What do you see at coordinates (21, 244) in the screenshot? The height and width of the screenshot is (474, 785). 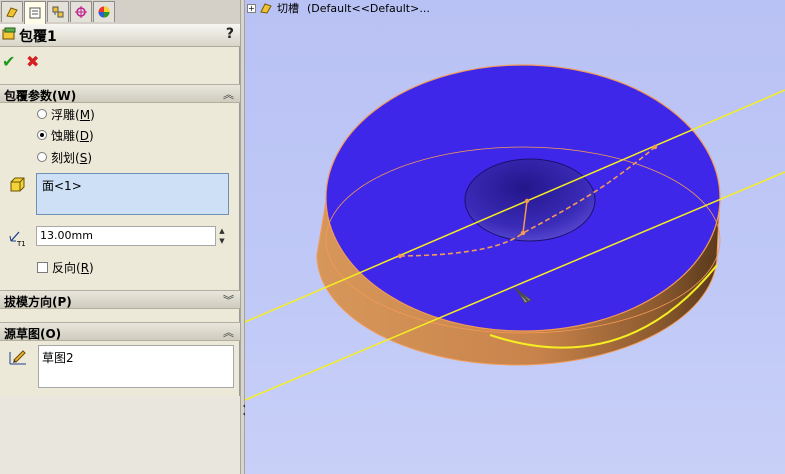 I see `svg-text: T1` at bounding box center [21, 244].